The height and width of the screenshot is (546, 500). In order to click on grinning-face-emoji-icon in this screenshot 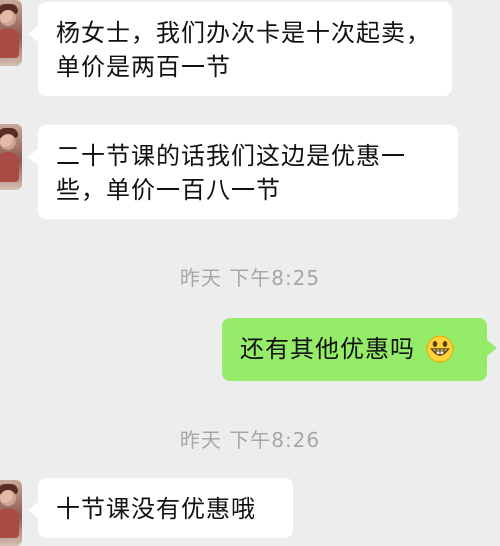, I will do `click(440, 349)`.